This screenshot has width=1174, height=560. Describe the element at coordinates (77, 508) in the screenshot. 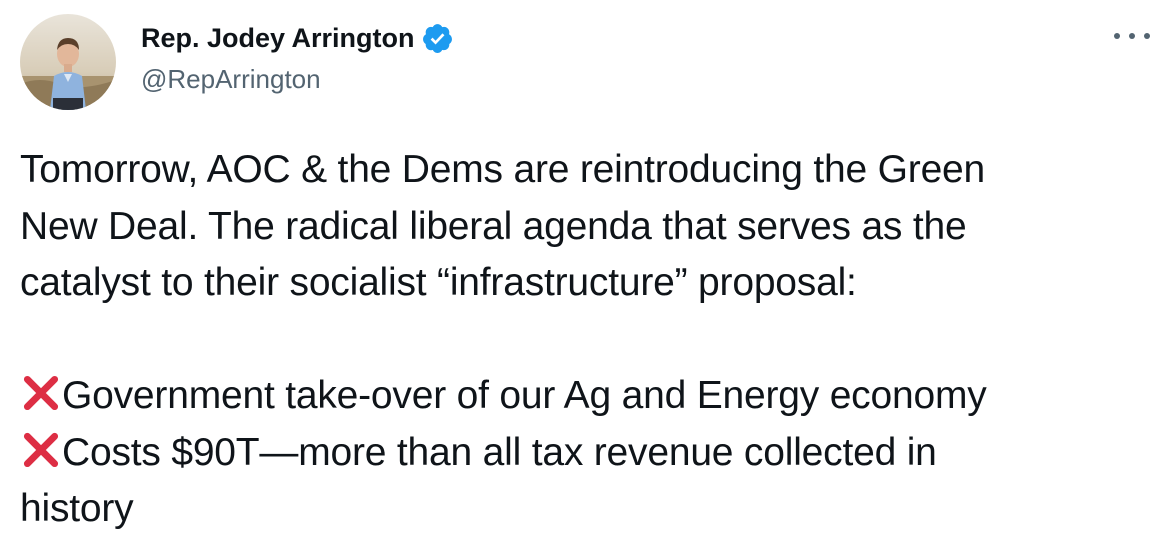

I see `bullet-continuation: history` at that location.